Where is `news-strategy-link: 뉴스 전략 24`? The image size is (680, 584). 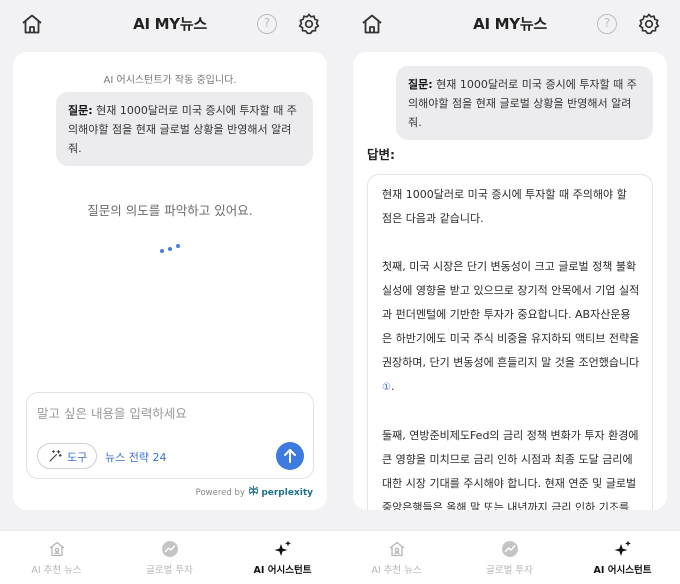
news-strategy-link: 뉴스 전략 24 is located at coordinates (135, 457).